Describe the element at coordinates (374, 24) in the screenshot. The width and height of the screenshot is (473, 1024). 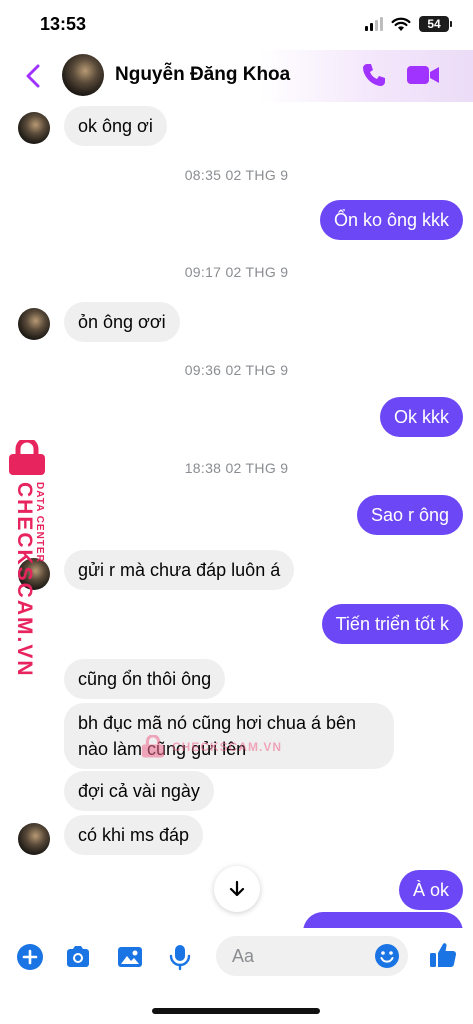
I see `cellular-signal-icon` at that location.